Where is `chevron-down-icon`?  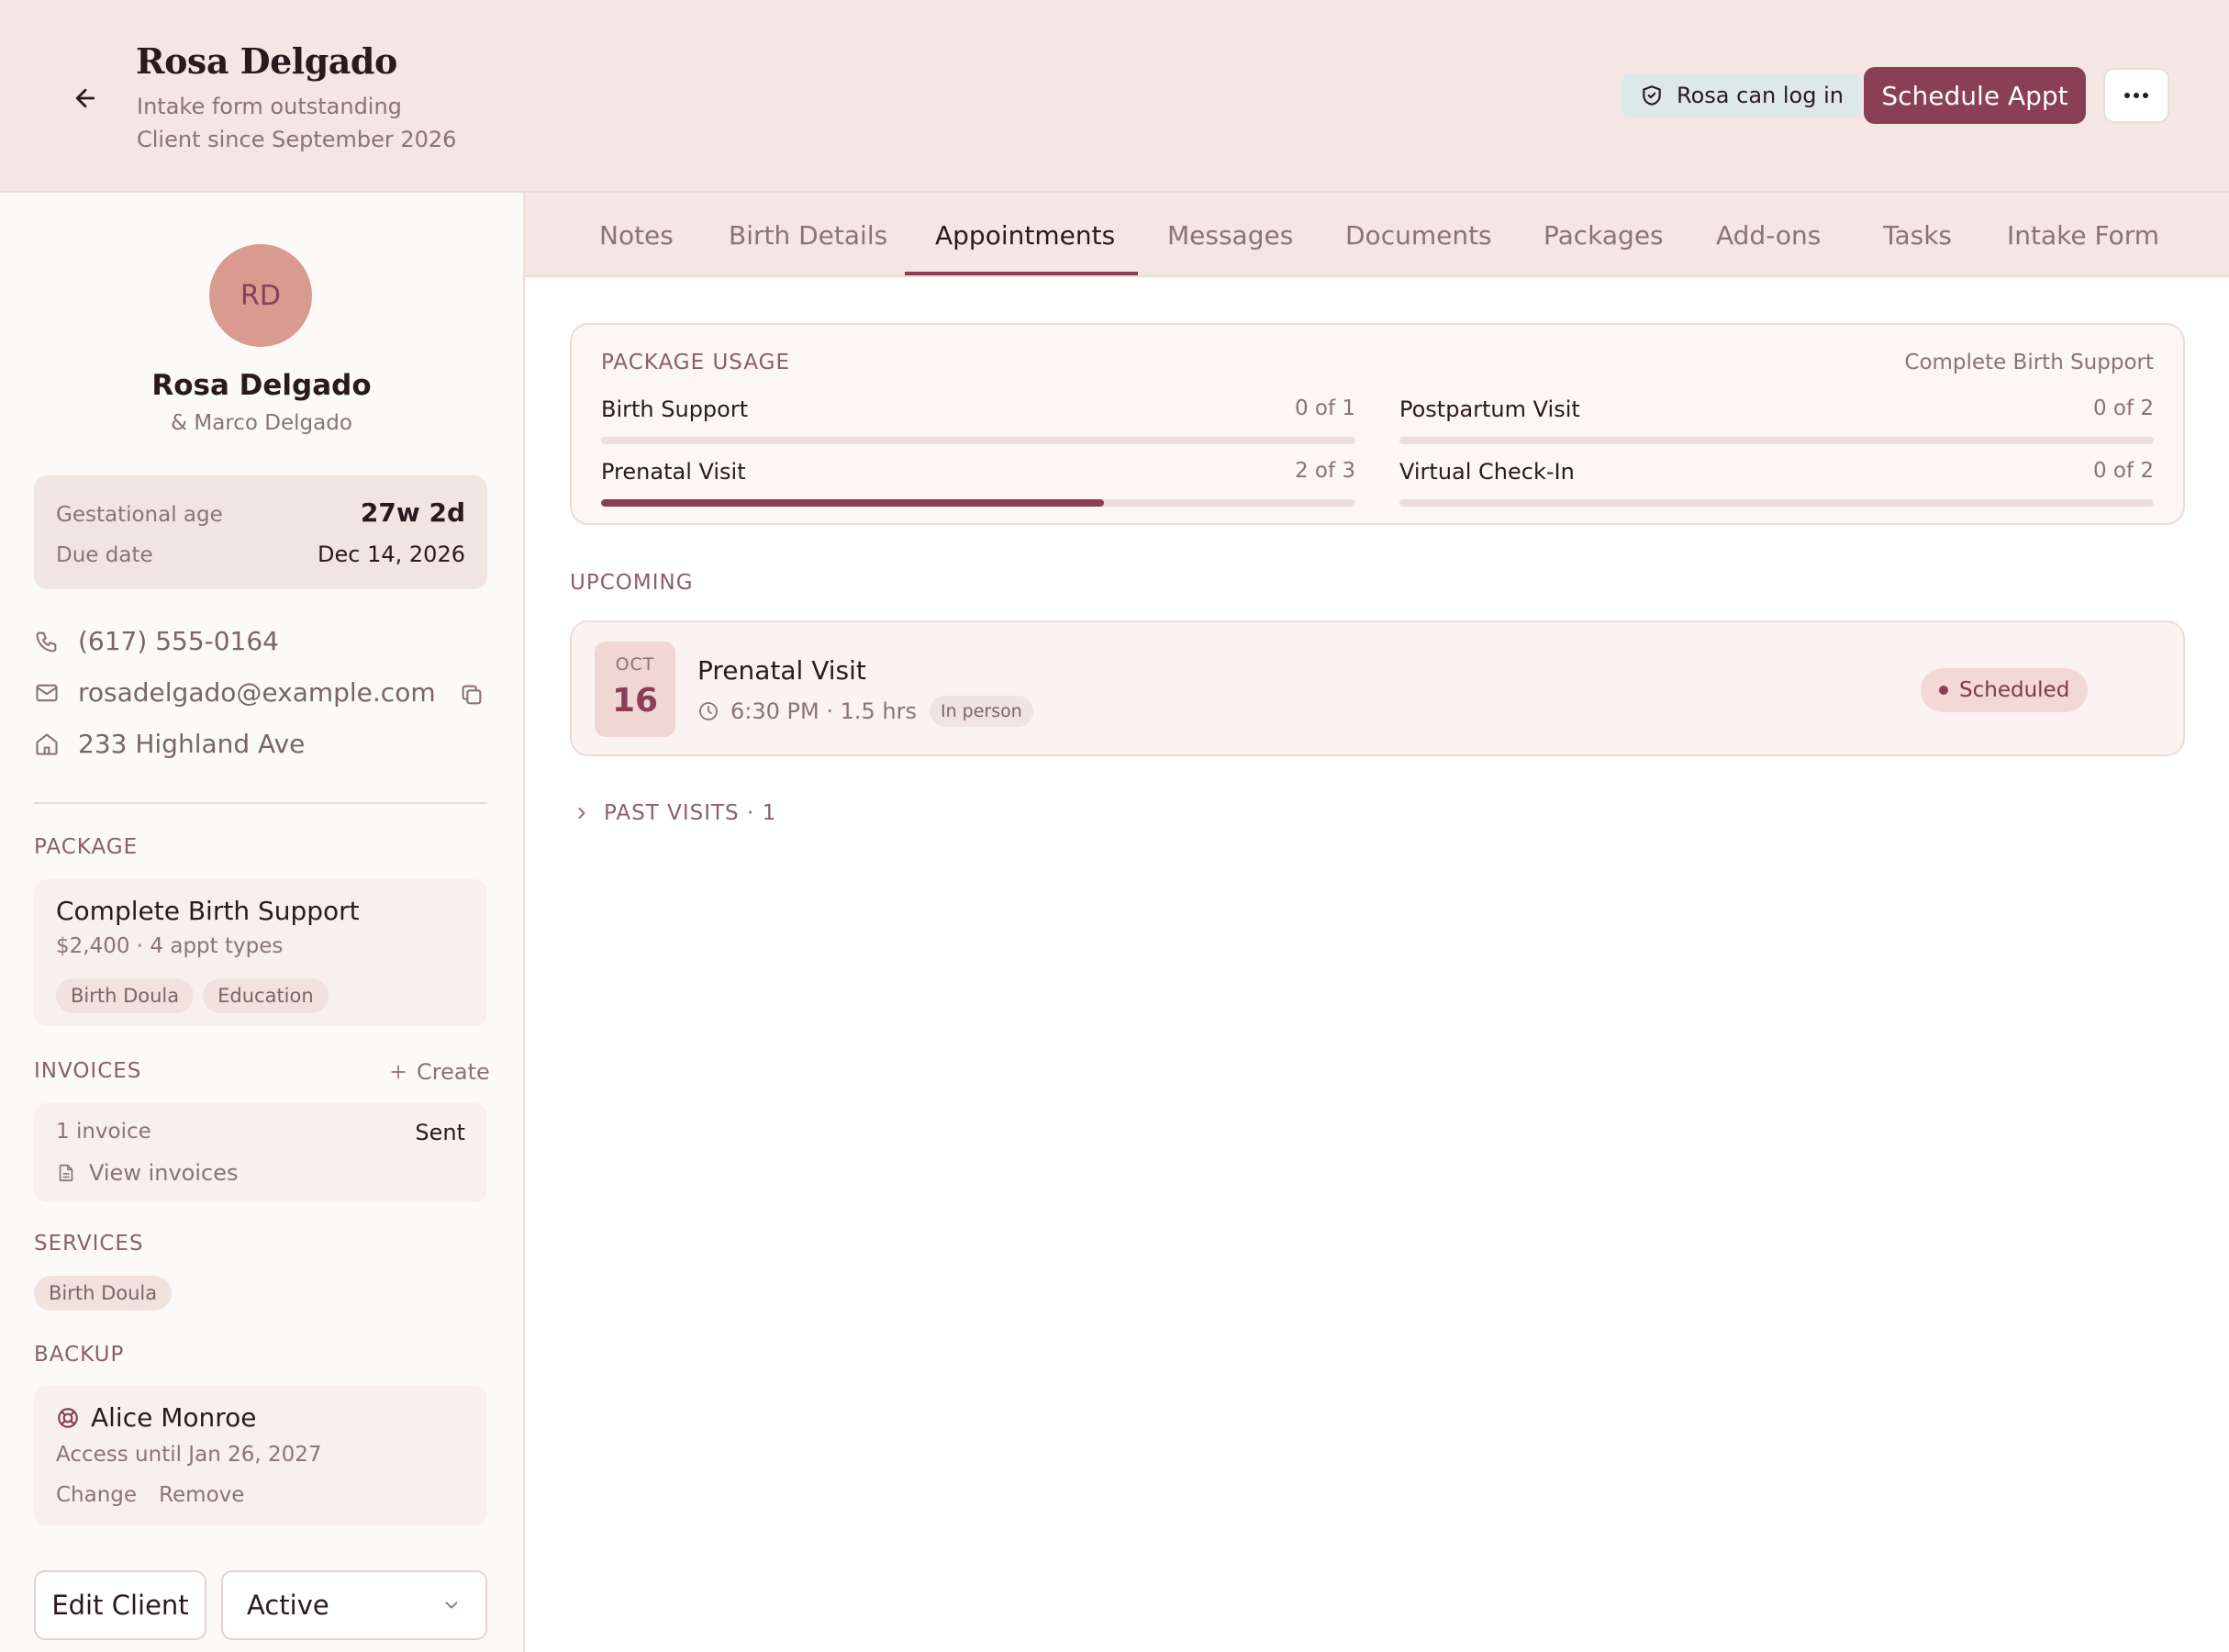
chevron-down-icon is located at coordinates (451, 1606).